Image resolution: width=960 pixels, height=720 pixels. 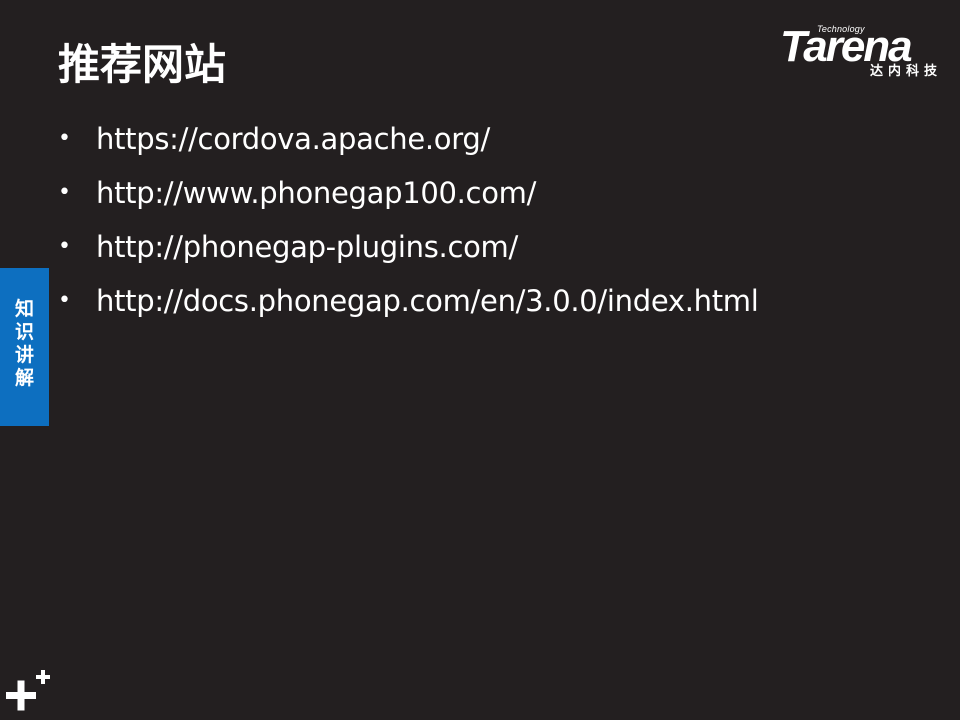 I want to click on logo-chinese-name: 达内科技, so click(x=905, y=71).